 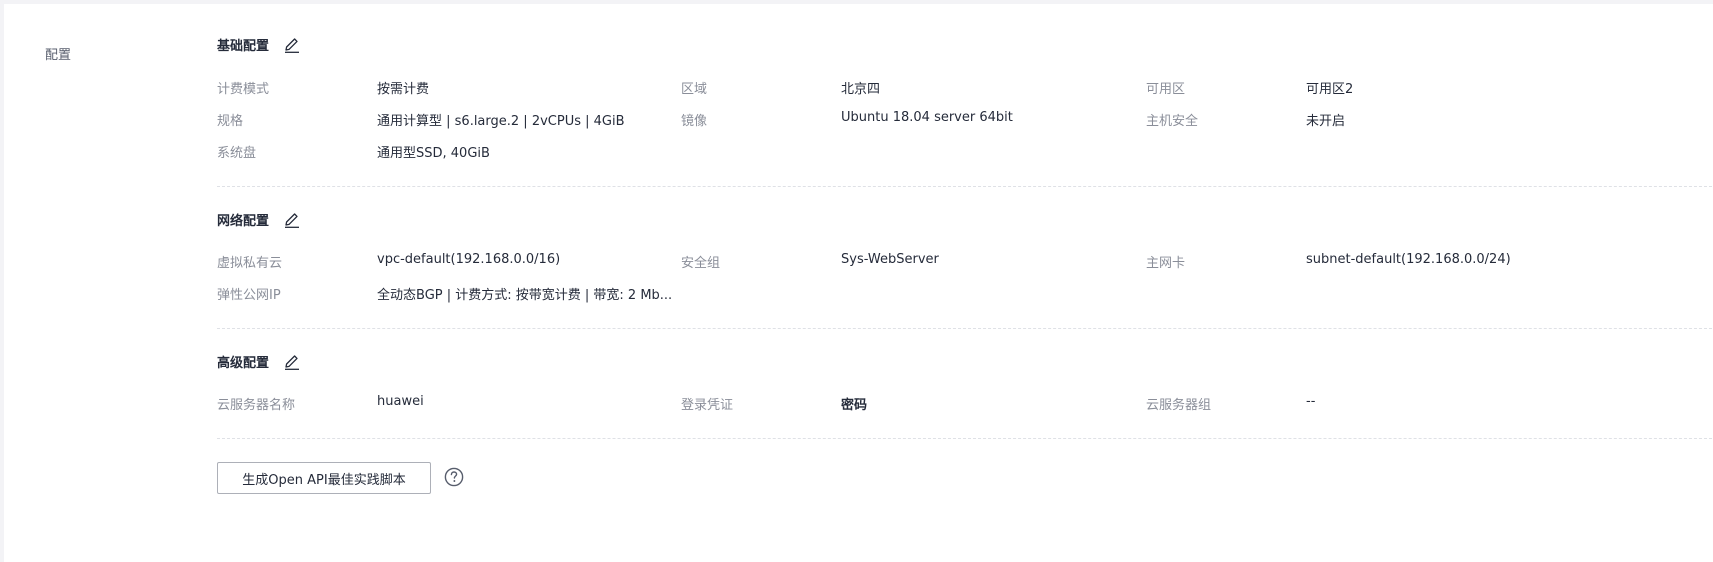 I want to click on image-label: 镜像, so click(x=694, y=121).